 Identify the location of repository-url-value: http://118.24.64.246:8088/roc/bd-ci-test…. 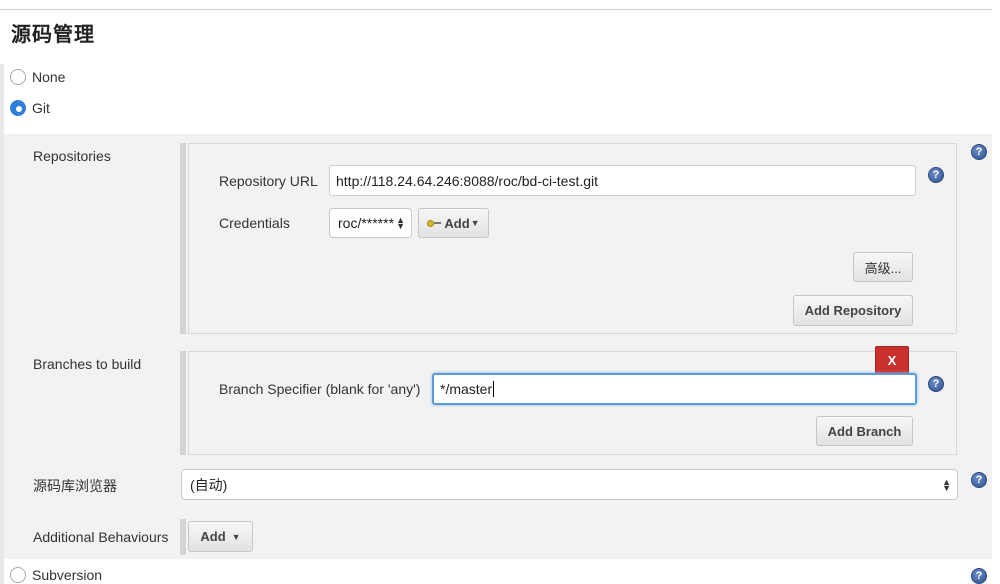
(467, 180).